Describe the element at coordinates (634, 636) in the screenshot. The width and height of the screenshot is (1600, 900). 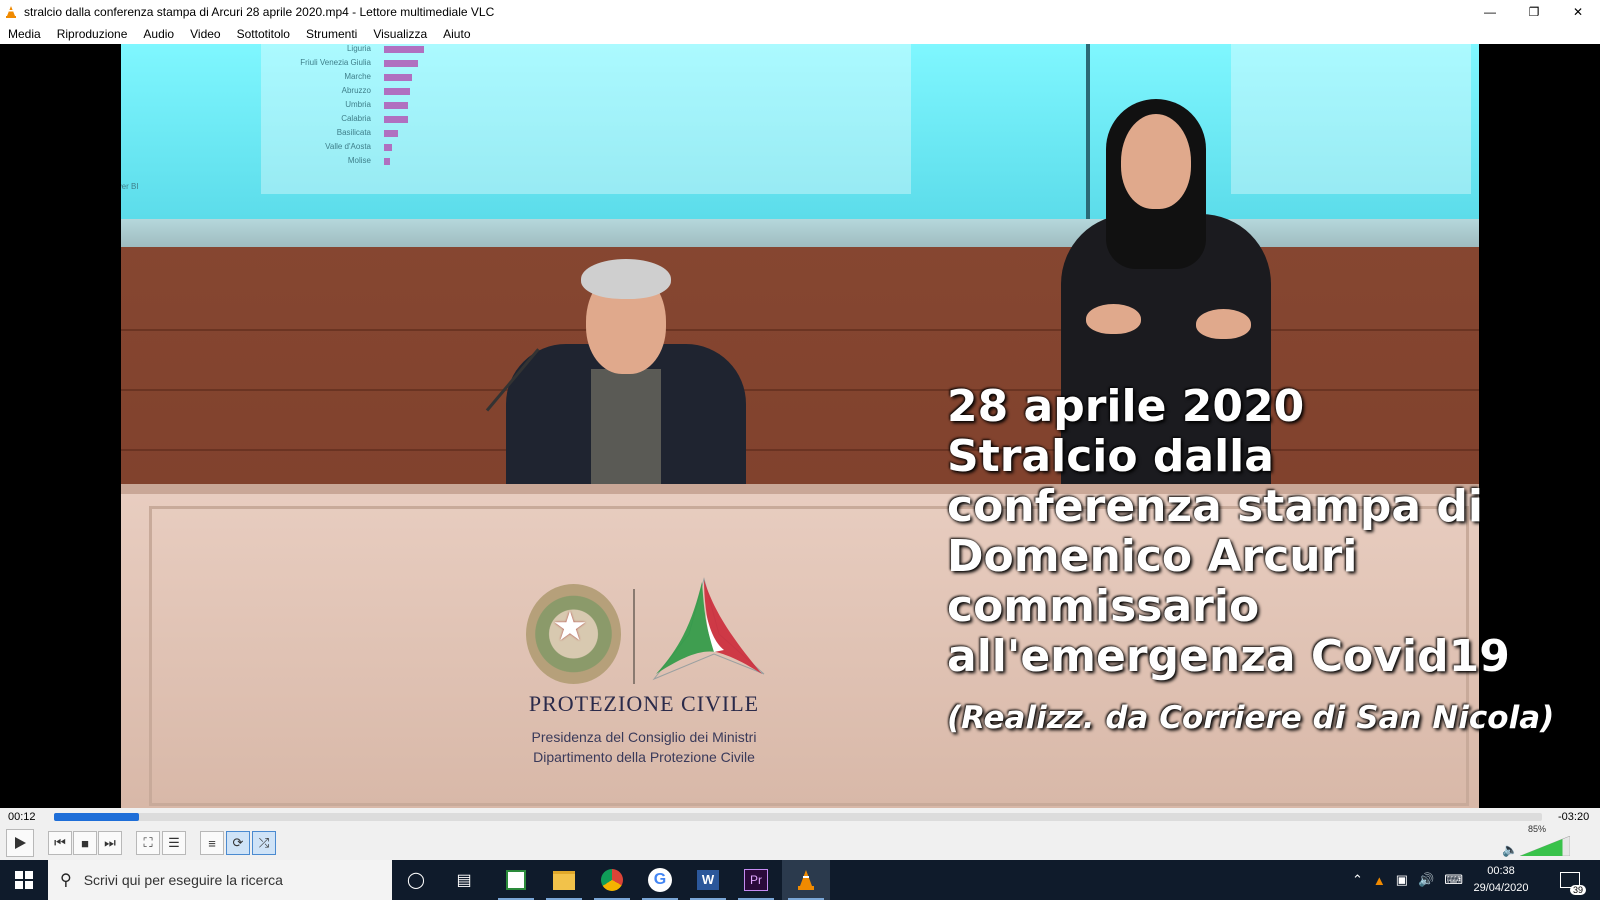
I see `logo-divider` at that location.